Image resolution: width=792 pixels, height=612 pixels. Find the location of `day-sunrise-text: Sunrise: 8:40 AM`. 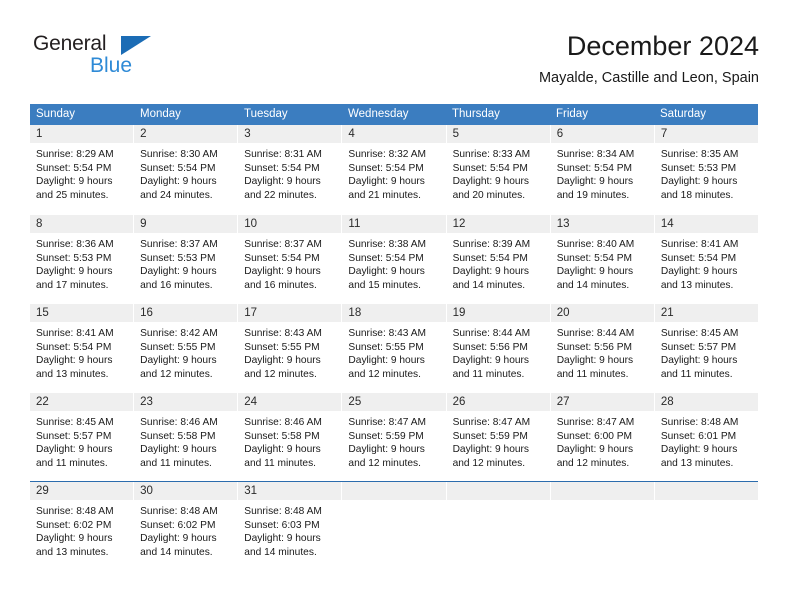

day-sunrise-text: Sunrise: 8:40 AM is located at coordinates (595, 244).